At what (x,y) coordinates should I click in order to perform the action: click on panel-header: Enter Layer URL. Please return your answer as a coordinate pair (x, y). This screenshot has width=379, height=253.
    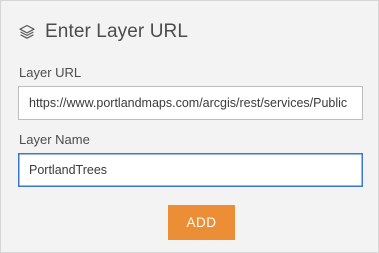
    Looking at the image, I should click on (103, 32).